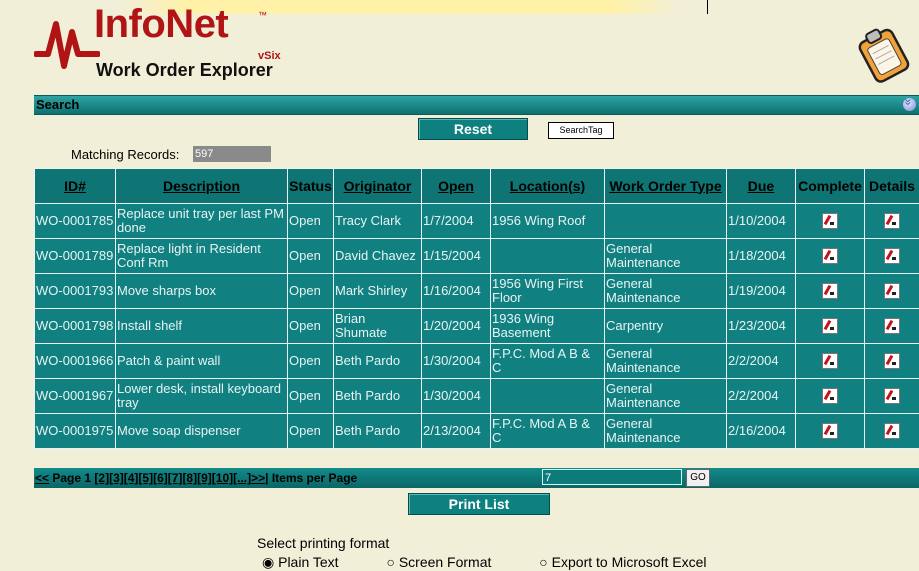 The width and height of the screenshot is (919, 571). Describe the element at coordinates (548, 361) in the screenshot. I see `cell-location: F.P.C. Mod A B & C` at that location.